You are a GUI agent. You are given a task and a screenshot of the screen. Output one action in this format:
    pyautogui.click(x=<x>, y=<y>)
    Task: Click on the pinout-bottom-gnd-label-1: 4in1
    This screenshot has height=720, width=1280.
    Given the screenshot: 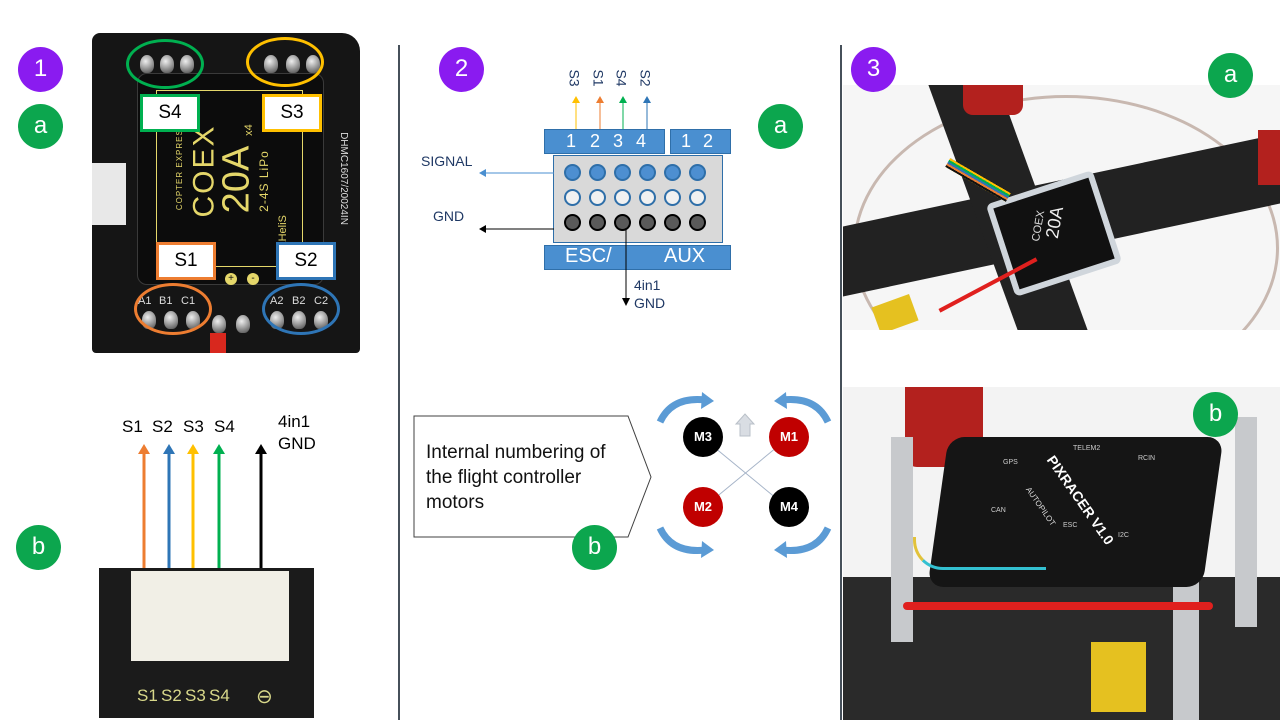 What is the action you would take?
    pyautogui.click(x=647, y=285)
    